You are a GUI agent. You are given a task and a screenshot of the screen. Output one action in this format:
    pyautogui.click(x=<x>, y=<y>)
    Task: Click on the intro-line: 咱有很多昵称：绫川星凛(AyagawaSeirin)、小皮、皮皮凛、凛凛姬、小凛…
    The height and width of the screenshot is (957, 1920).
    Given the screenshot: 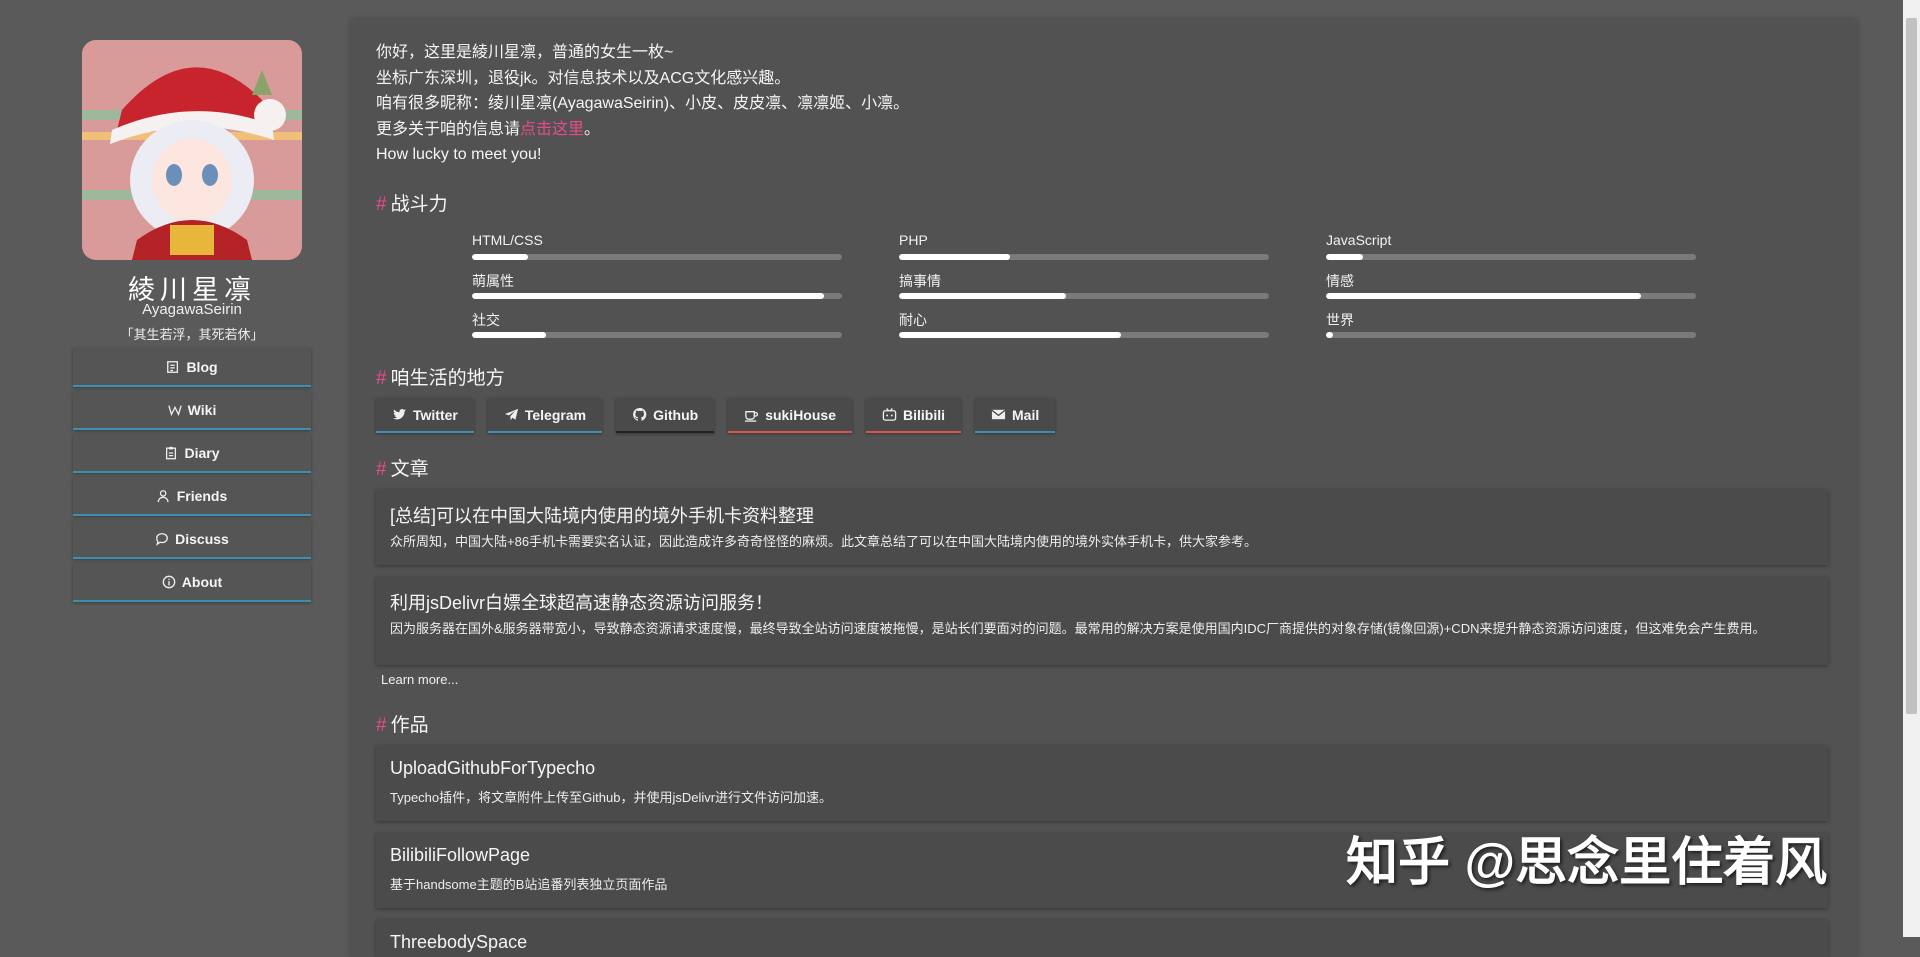 What is the action you would take?
    pyautogui.click(x=643, y=103)
    